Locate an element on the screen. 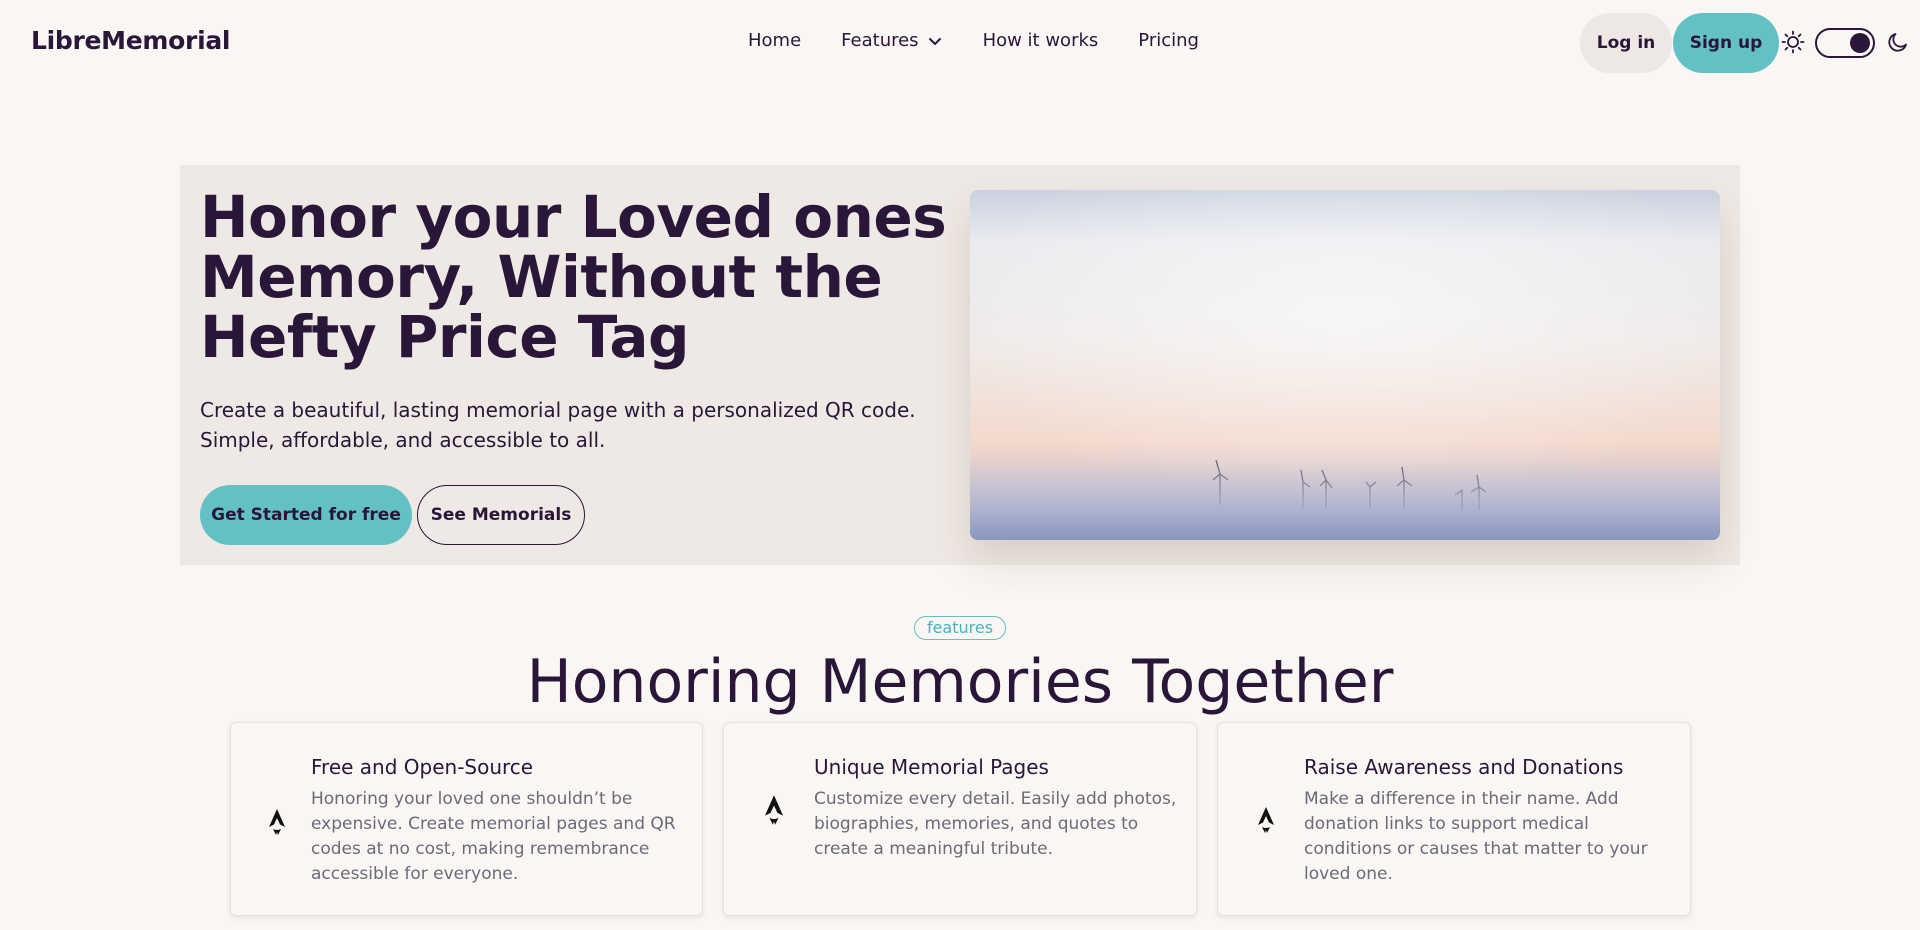 The height and width of the screenshot is (930, 1920). chevron-down-icon is located at coordinates (934, 41).